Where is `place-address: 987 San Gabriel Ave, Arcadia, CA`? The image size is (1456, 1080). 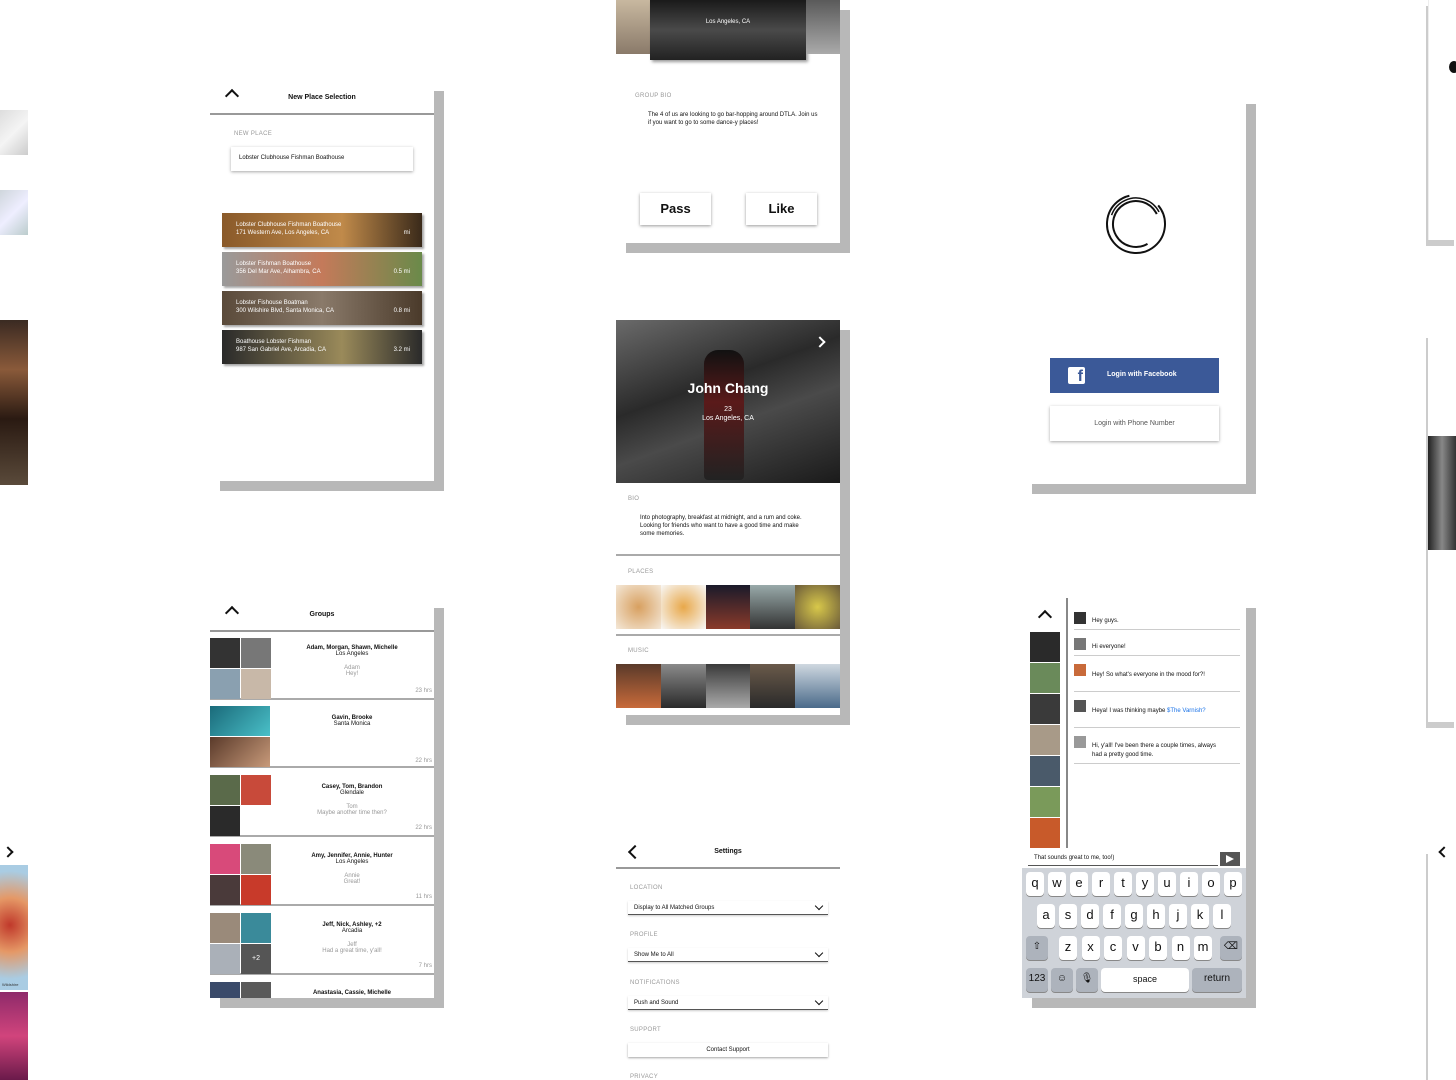 place-address: 987 San Gabriel Ave, Arcadia, CA is located at coordinates (281, 350).